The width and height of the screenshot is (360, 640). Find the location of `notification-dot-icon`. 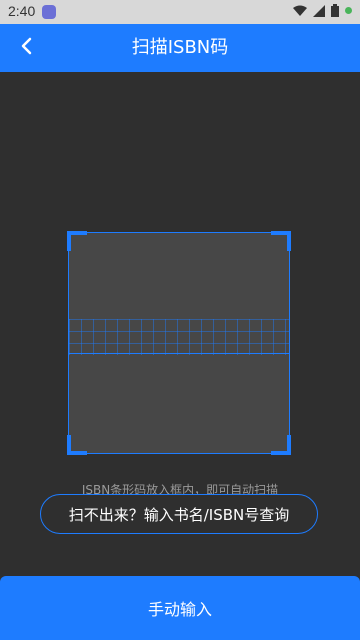

notification-dot-icon is located at coordinates (348, 10).